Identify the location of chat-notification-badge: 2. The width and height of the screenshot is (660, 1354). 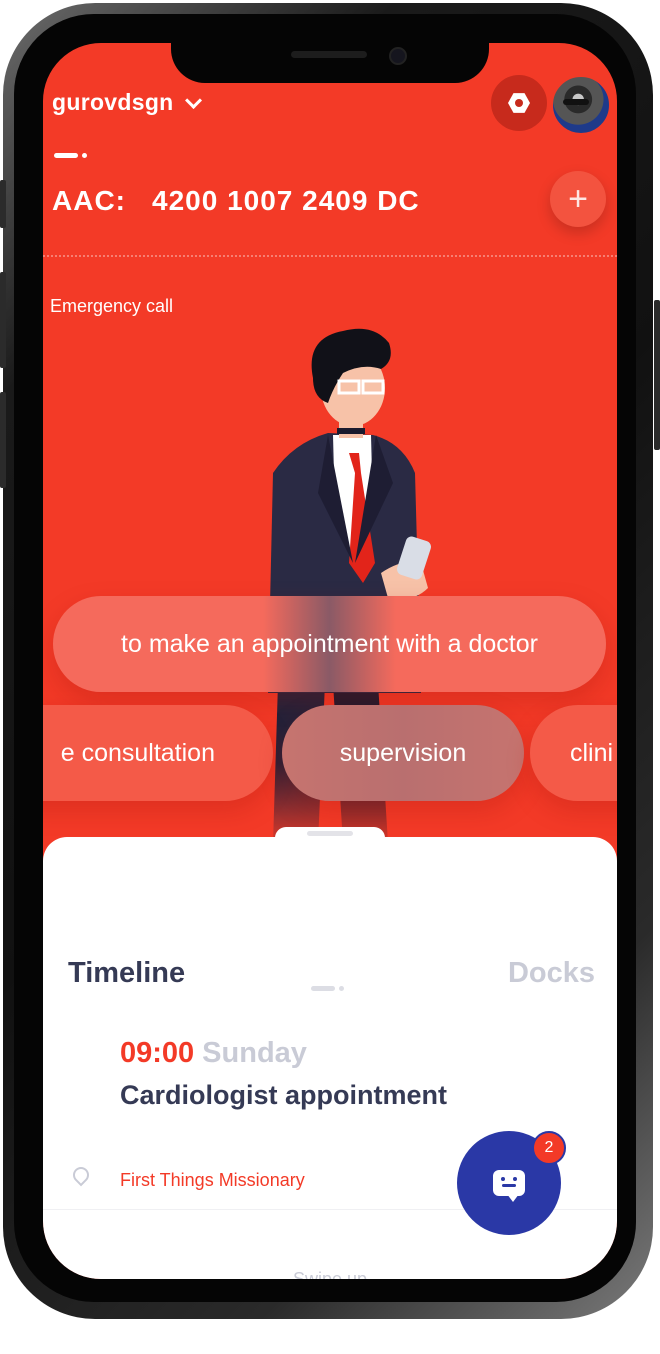
(549, 1148).